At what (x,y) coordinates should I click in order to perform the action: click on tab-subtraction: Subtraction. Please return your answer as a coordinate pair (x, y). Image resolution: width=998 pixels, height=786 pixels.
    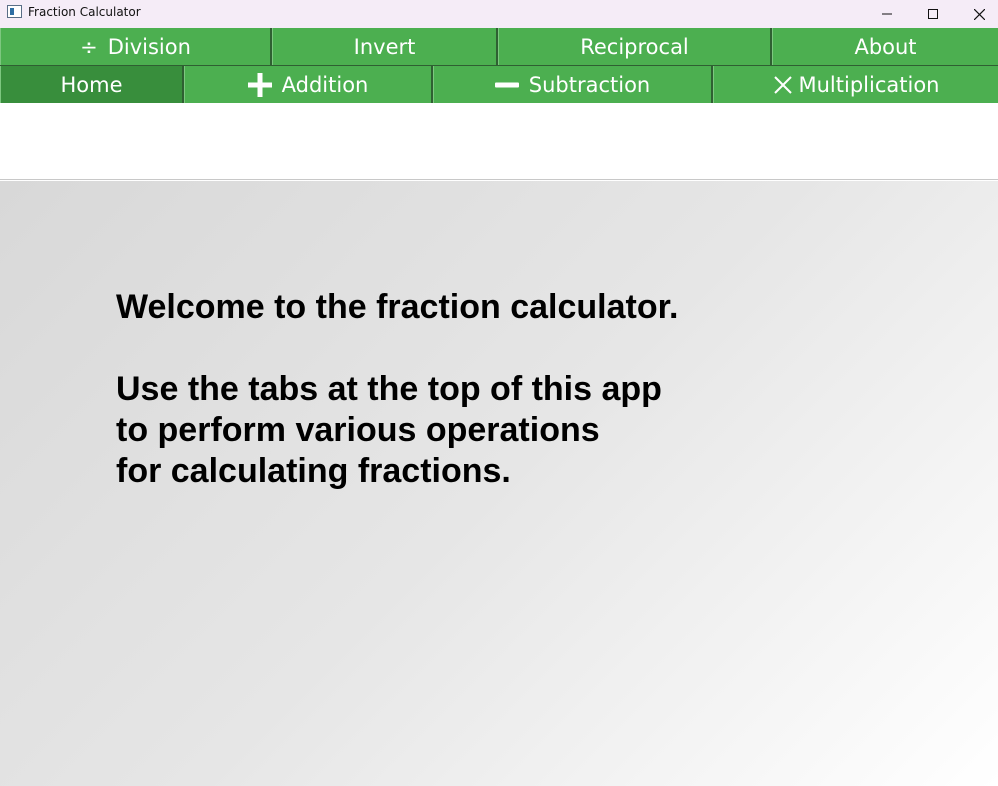
    Looking at the image, I should click on (573, 84).